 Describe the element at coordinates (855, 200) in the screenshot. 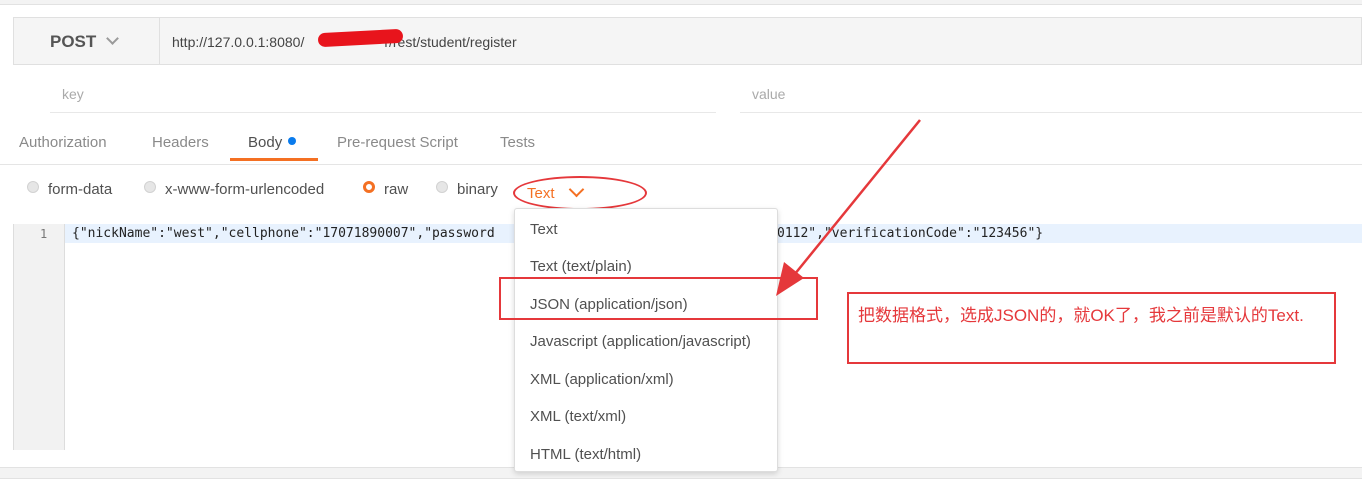

I see `arrow-shaft` at that location.